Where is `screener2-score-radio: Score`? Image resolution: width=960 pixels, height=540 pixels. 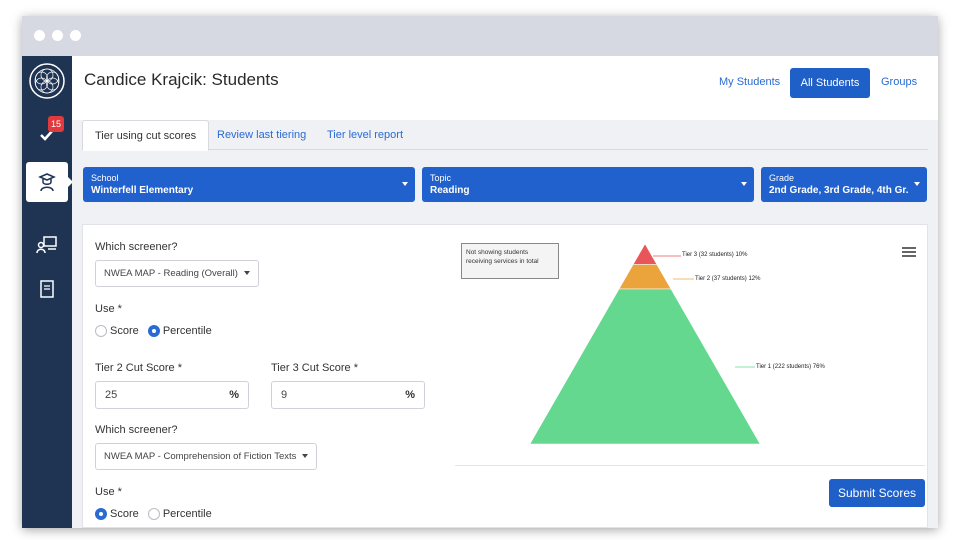
screener2-score-radio: Score is located at coordinates (117, 514).